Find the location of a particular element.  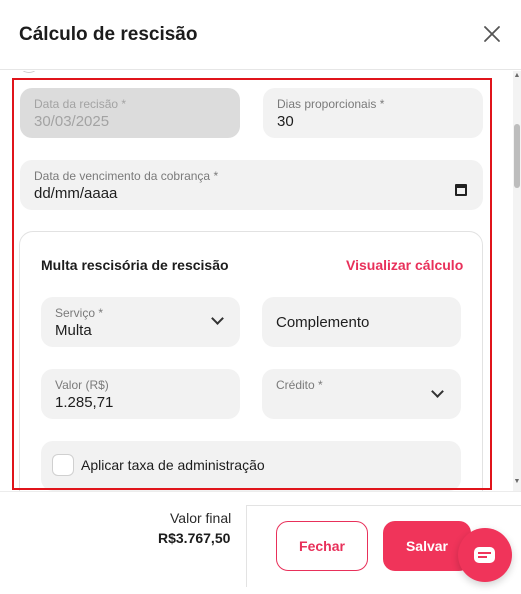

visualizar-calculo-link: Visualizar cálculo is located at coordinates (404, 265).